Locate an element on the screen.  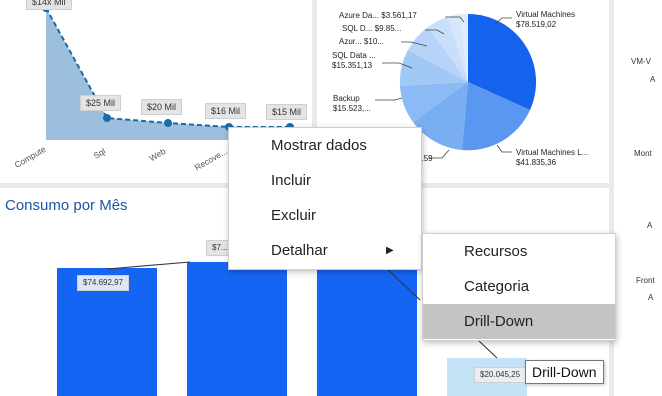
top-value-label: $14x Mil is located at coordinates (49, 5).